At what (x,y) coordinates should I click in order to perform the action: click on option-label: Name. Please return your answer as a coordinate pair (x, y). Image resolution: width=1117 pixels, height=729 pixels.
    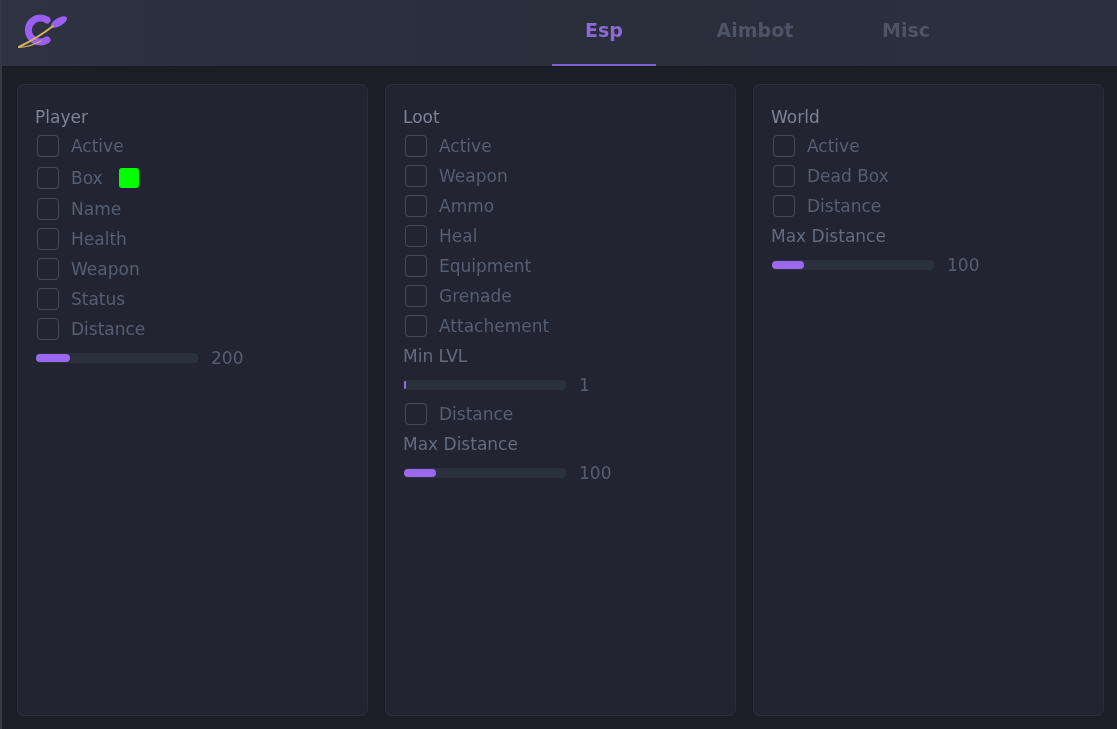
    Looking at the image, I should click on (96, 209).